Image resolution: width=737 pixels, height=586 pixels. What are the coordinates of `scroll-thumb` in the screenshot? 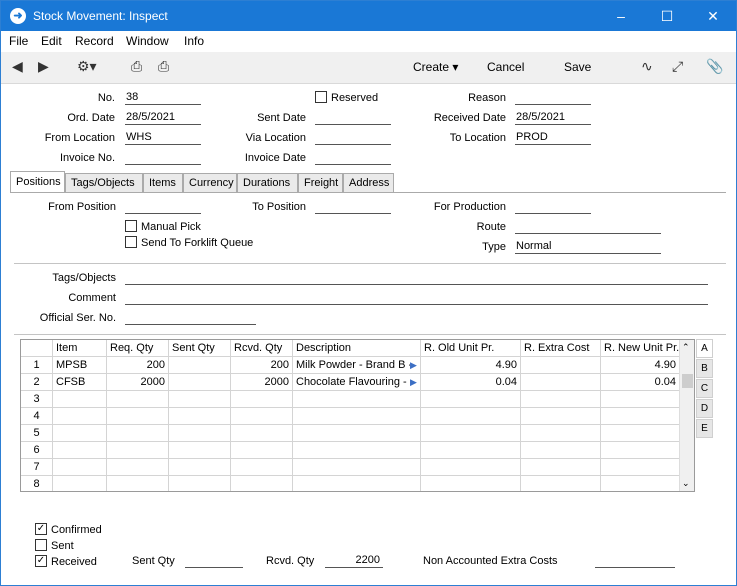 It's located at (687, 381).